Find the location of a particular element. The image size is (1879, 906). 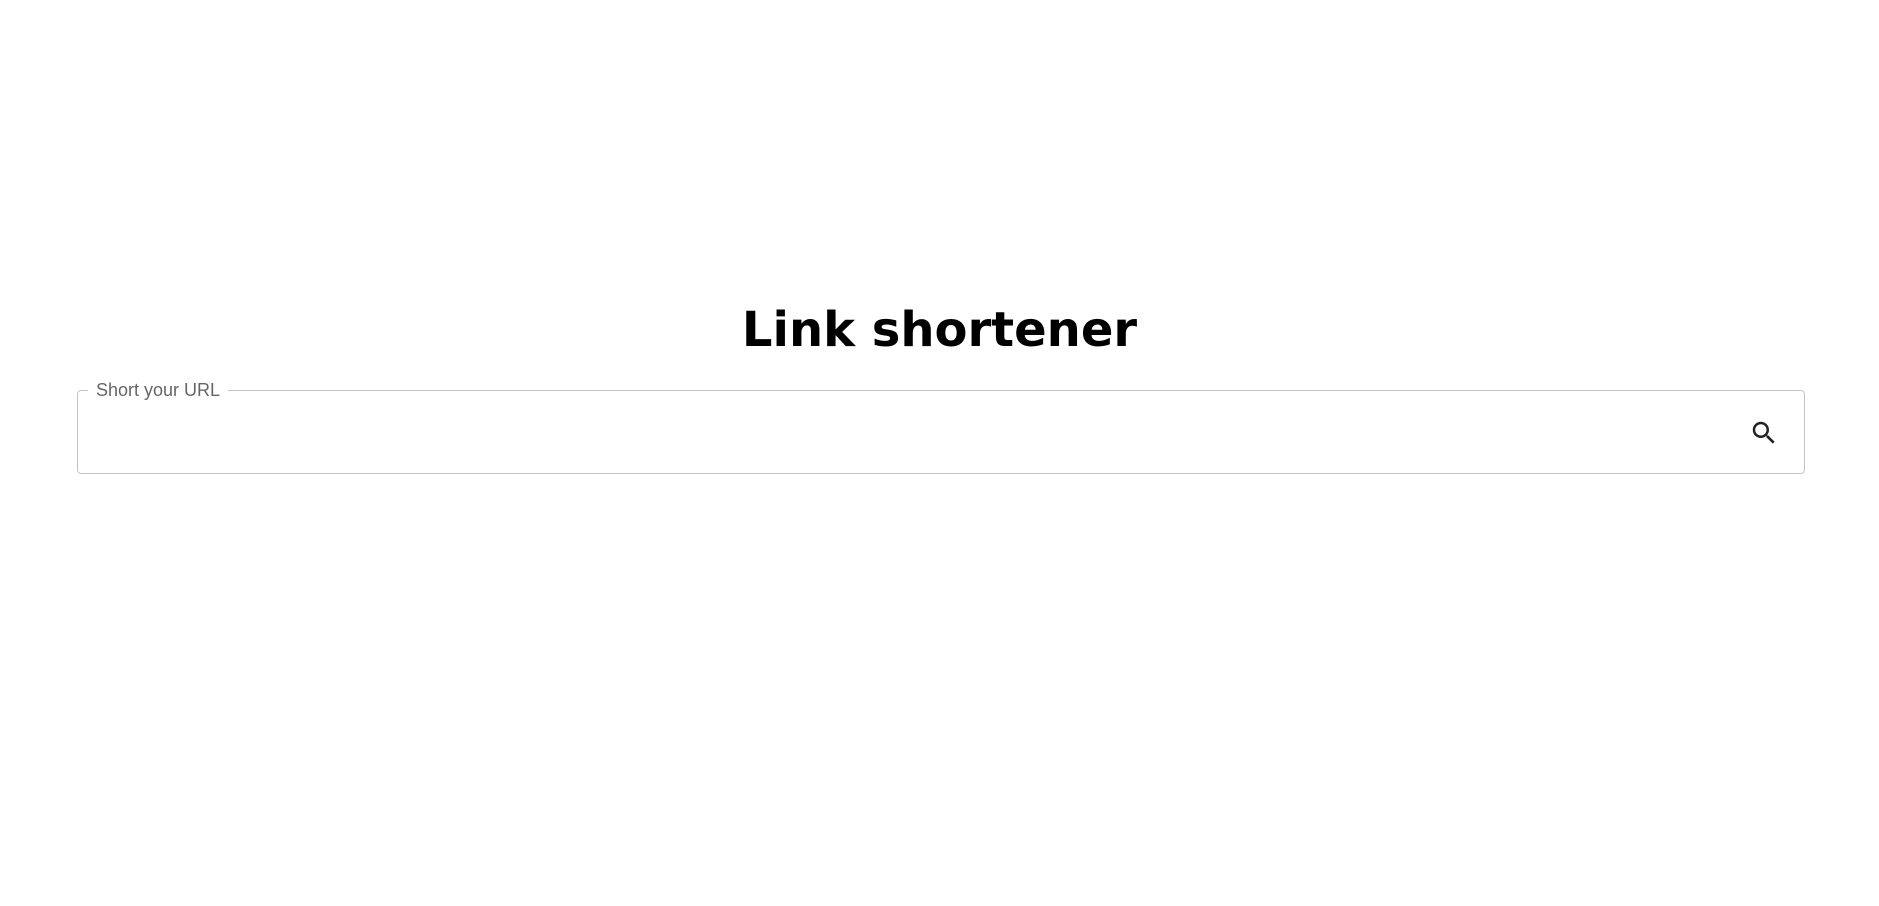

url-input is located at coordinates (898, 432).